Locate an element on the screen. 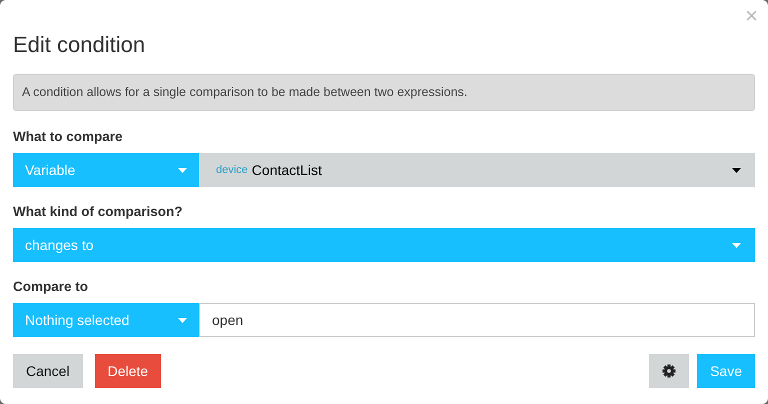 The width and height of the screenshot is (768, 404). dropdown: Nothing selected is located at coordinates (106, 320).